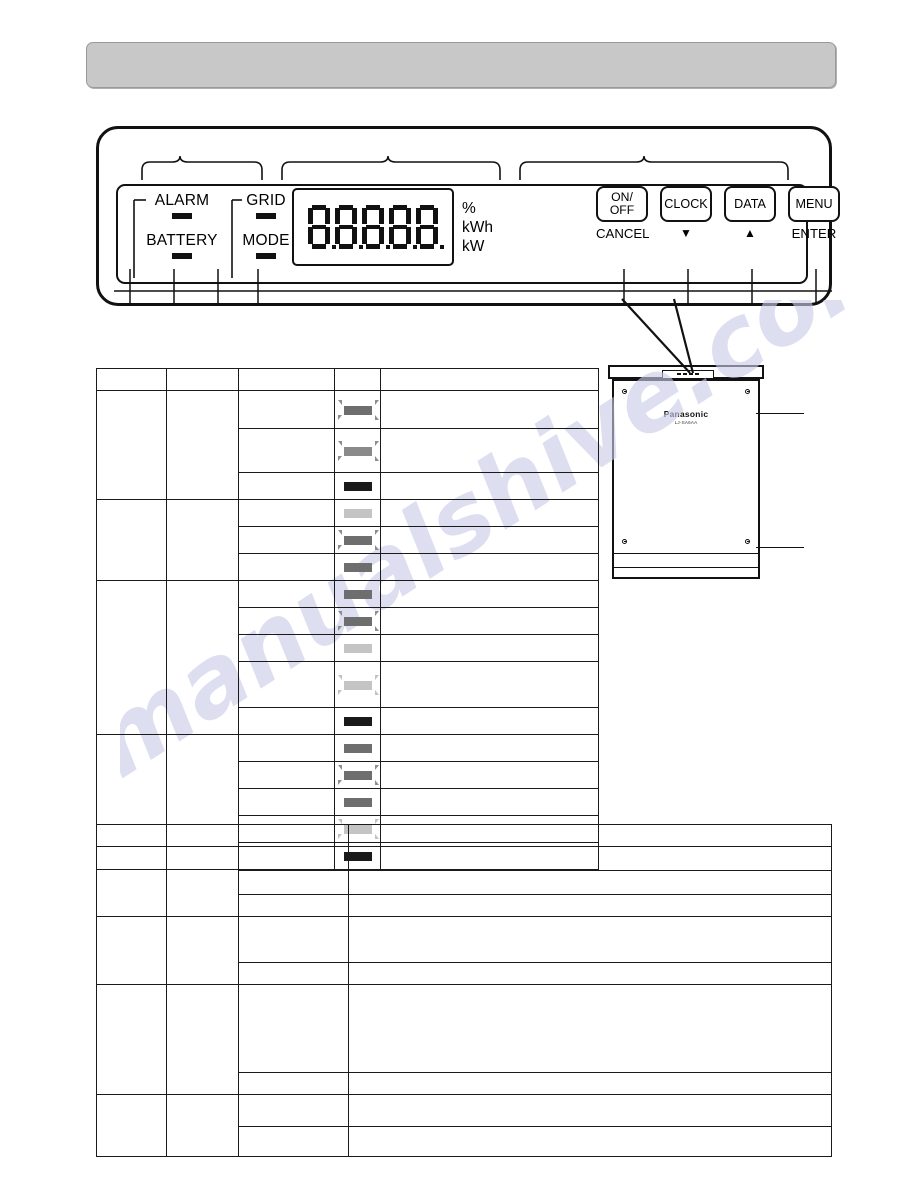 The height and width of the screenshot is (1188, 918). What do you see at coordinates (358, 685) in the screenshot?
I see `led-state-blink-faint-icon` at bounding box center [358, 685].